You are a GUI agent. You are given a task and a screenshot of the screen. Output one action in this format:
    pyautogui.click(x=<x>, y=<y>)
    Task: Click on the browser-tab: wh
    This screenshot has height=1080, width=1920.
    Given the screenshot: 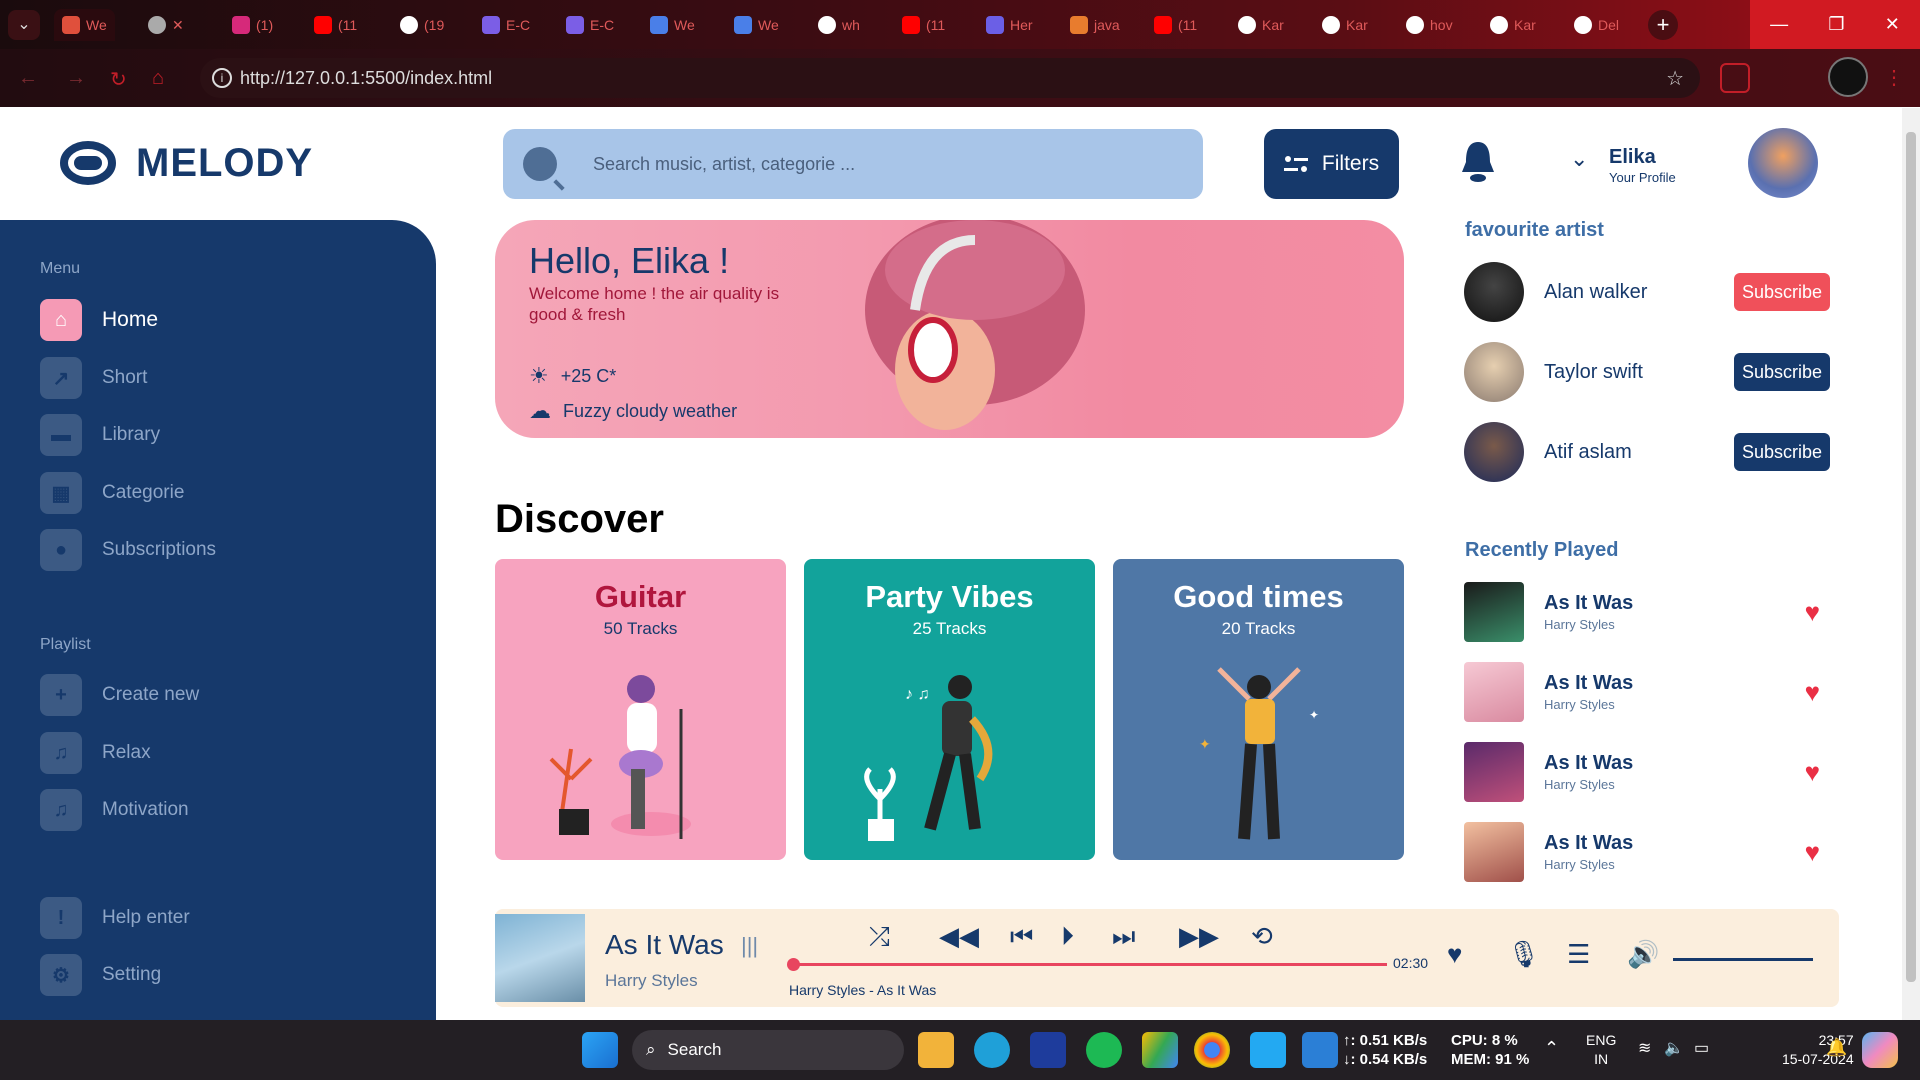 What is the action you would take?
    pyautogui.click(x=839, y=25)
    